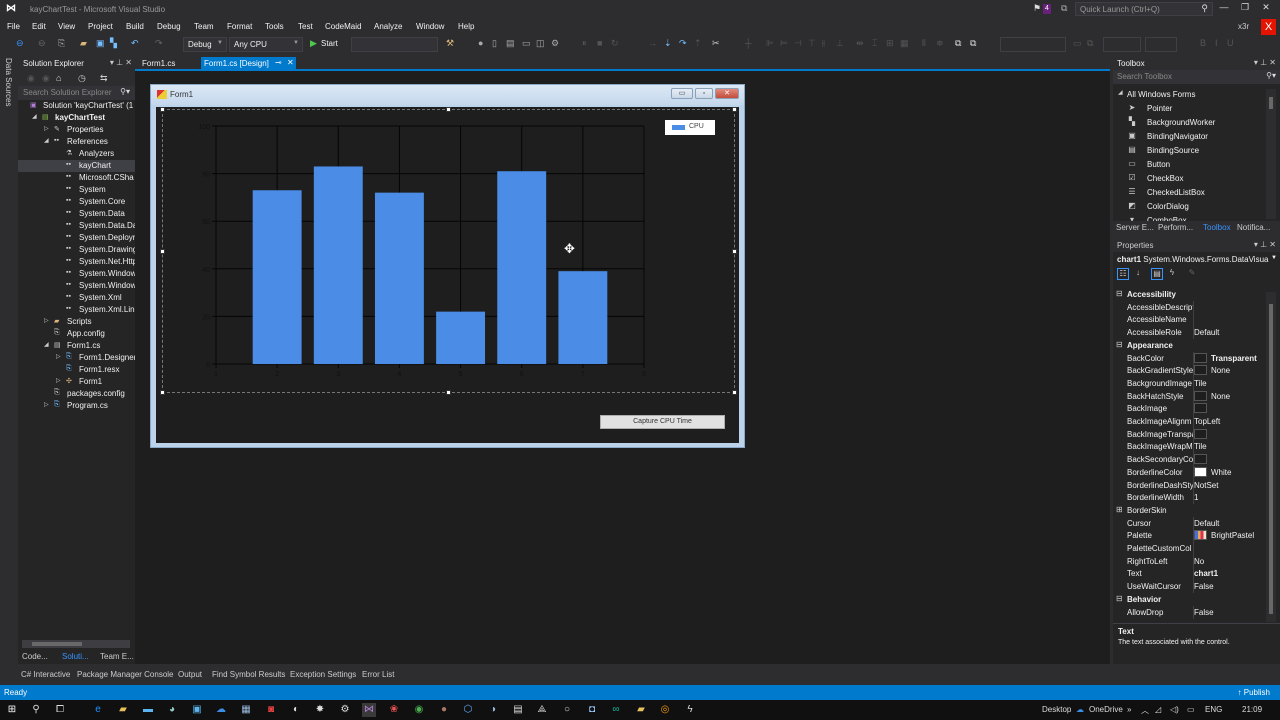  Describe the element at coordinates (76, 106) in the screenshot. I see `tree-item: ▣ Solution 'kayChartTest' (1` at that location.